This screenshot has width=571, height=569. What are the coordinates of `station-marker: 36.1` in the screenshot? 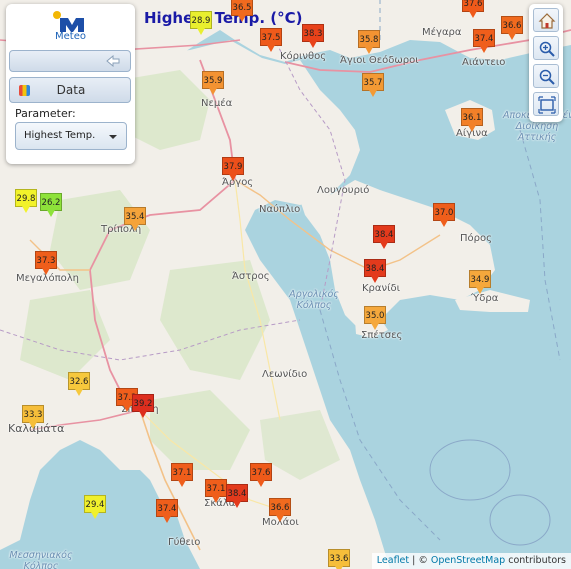 It's located at (472, 120).